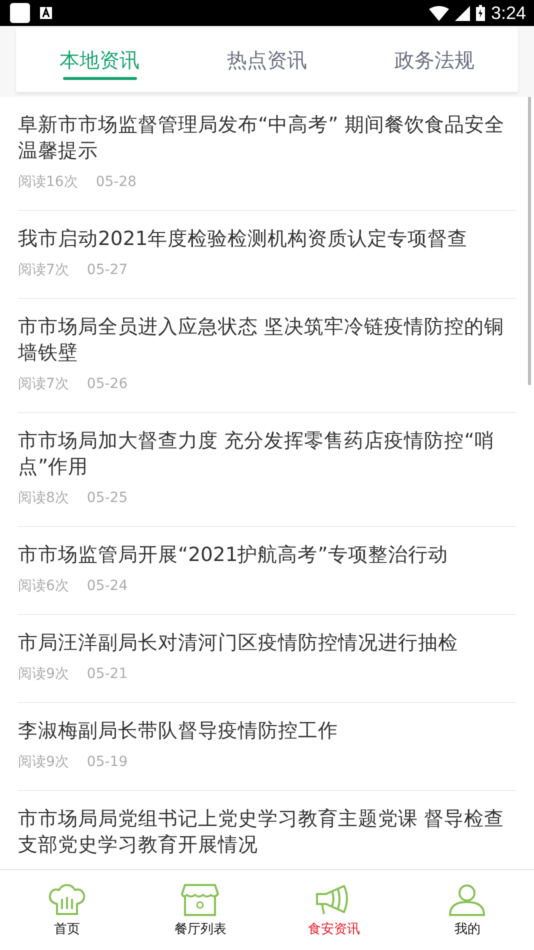 Image resolution: width=534 pixels, height=950 pixels. Describe the element at coordinates (480, 13) in the screenshot. I see `battery-icon` at that location.